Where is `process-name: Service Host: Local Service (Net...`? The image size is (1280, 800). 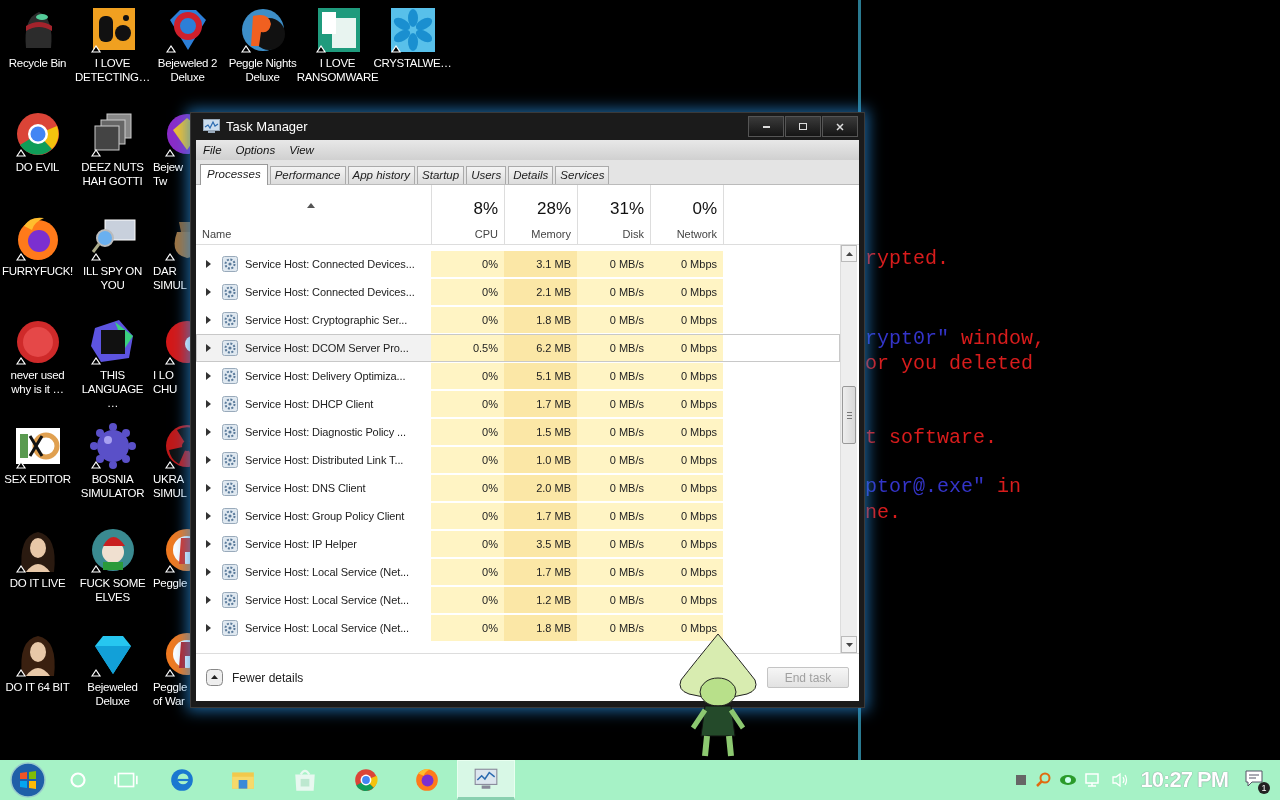 process-name: Service Host: Local Service (Net... is located at coordinates (327, 600).